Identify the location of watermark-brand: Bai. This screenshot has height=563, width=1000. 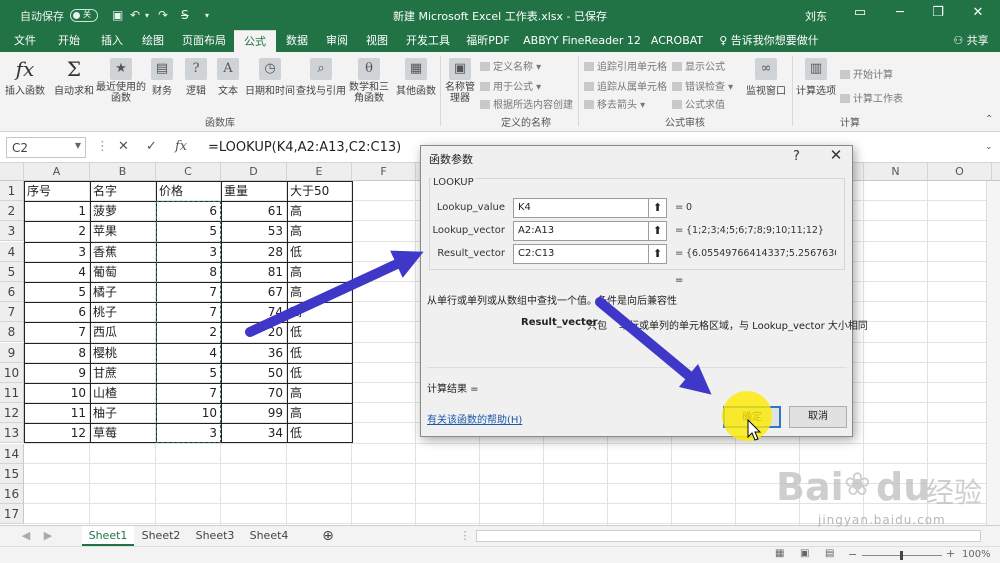
(810, 487).